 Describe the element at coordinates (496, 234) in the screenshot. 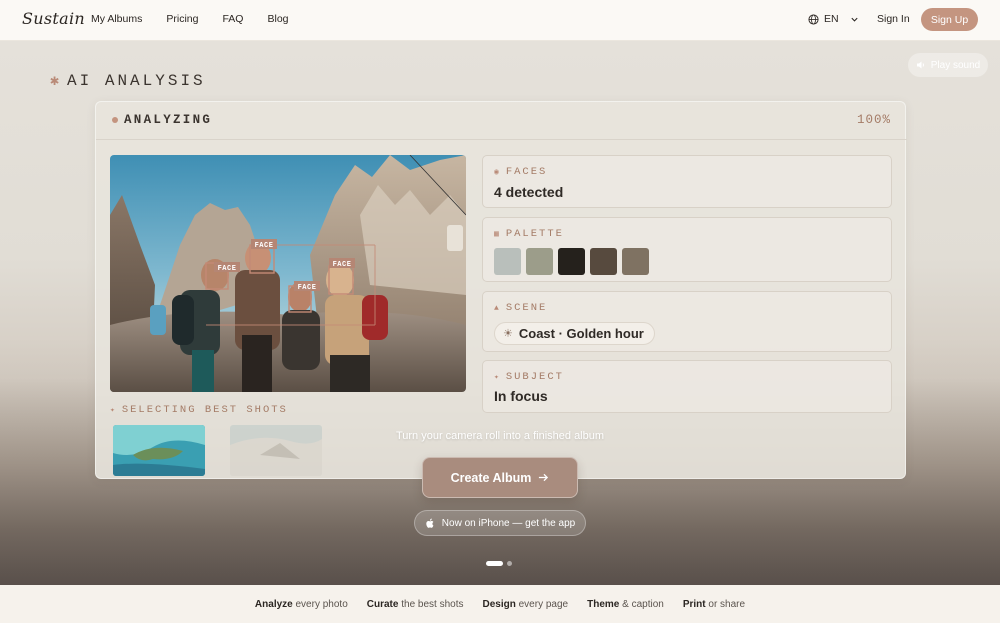

I see `palette-icon: ▦` at that location.